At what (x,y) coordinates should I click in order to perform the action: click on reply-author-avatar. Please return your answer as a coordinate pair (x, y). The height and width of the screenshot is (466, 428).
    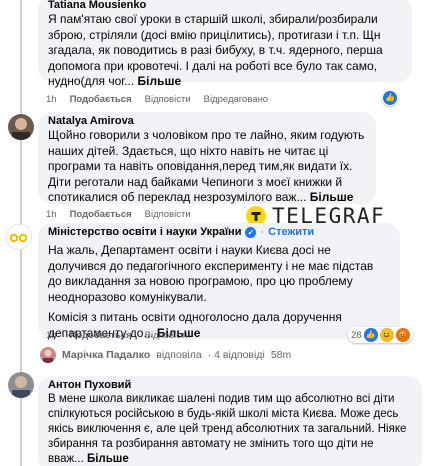
    Looking at the image, I should click on (48, 355).